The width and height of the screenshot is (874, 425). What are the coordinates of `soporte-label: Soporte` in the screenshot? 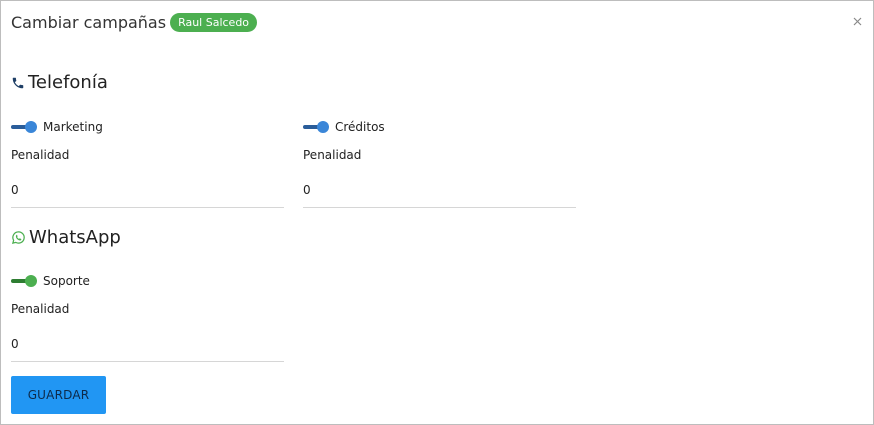 It's located at (66, 281).